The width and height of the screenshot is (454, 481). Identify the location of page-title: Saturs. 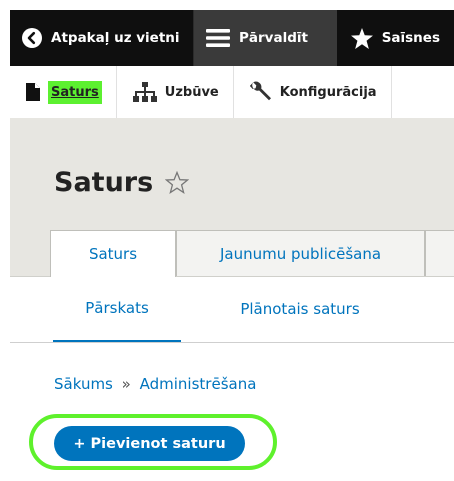
(122, 182).